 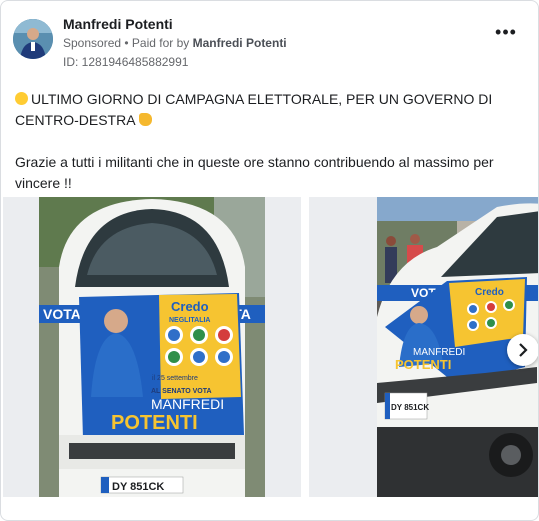 I want to click on sponsor-line: Sponsored • Paid for by Manfredi Potenti, so click(x=175, y=43).